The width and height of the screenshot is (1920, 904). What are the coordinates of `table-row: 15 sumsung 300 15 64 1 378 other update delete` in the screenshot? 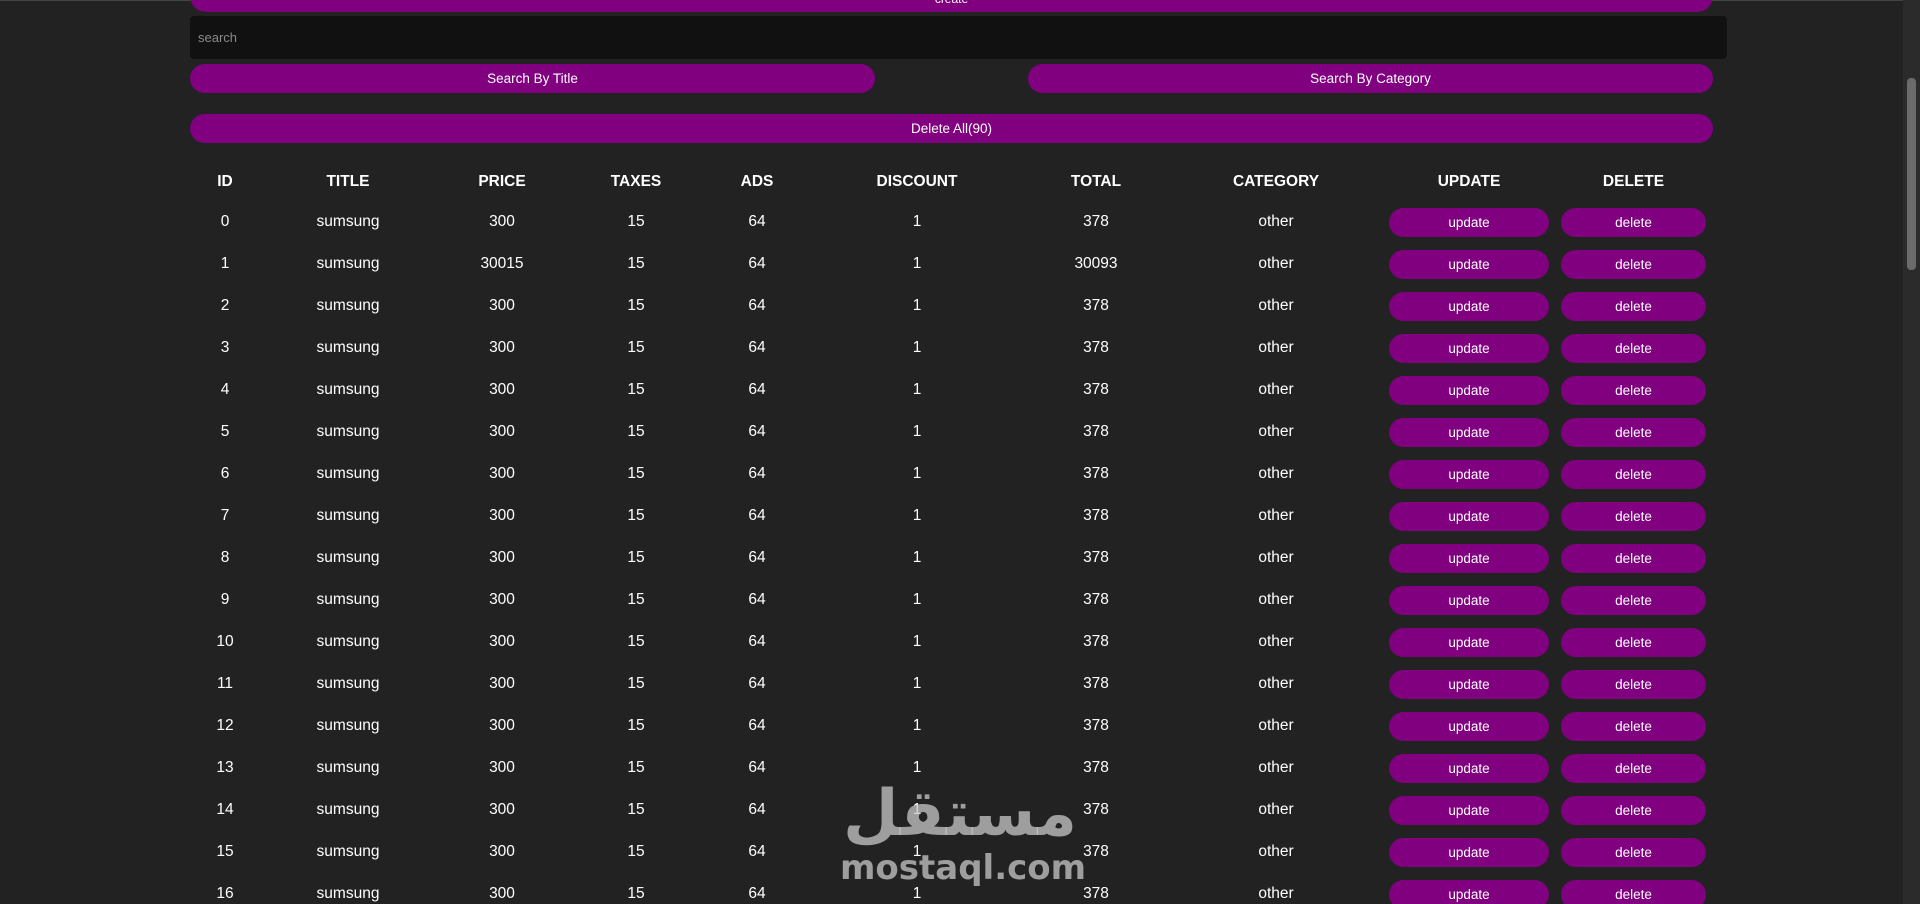 It's located at (951, 852).